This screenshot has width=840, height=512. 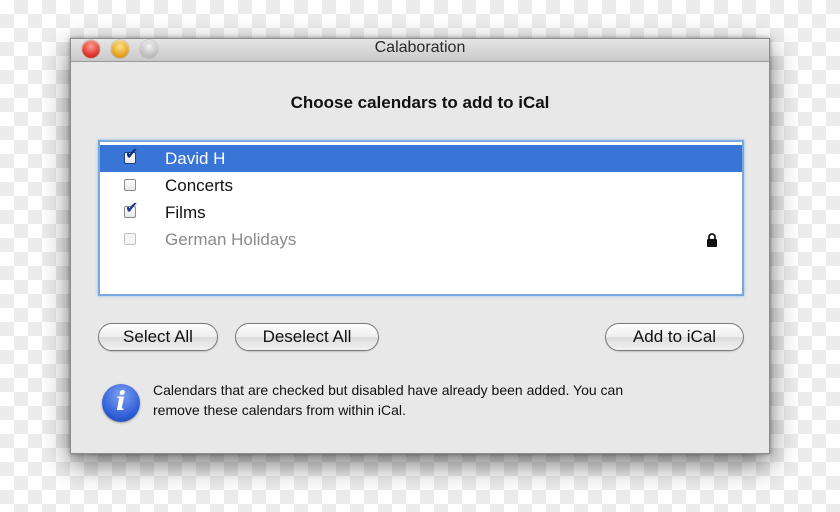 What do you see at coordinates (195, 158) in the screenshot?
I see `calendar-label: David H` at bounding box center [195, 158].